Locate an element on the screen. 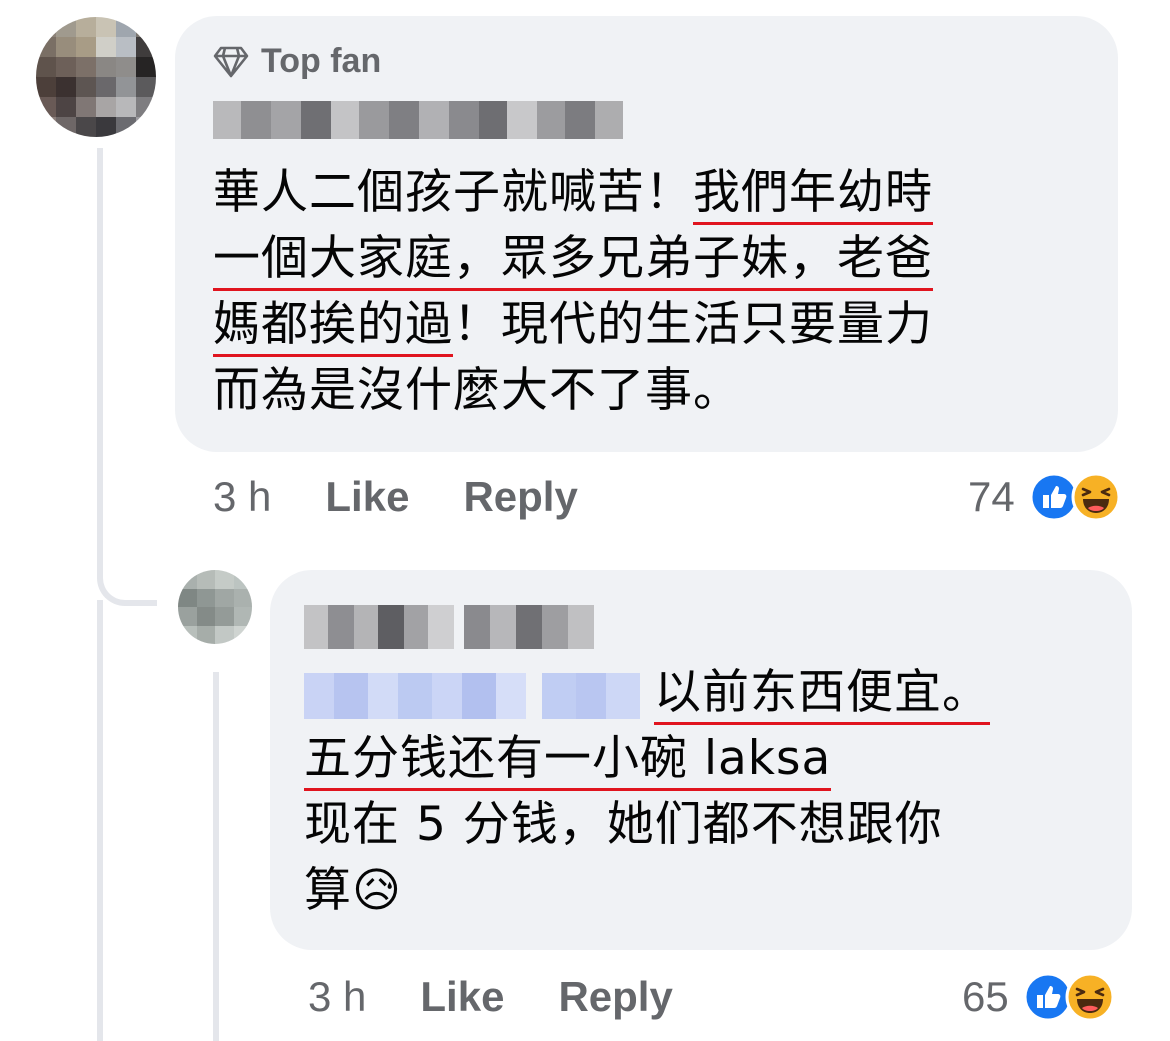 This screenshot has height=1041, width=1170. commenter-name-blurred is located at coordinates (418, 120).